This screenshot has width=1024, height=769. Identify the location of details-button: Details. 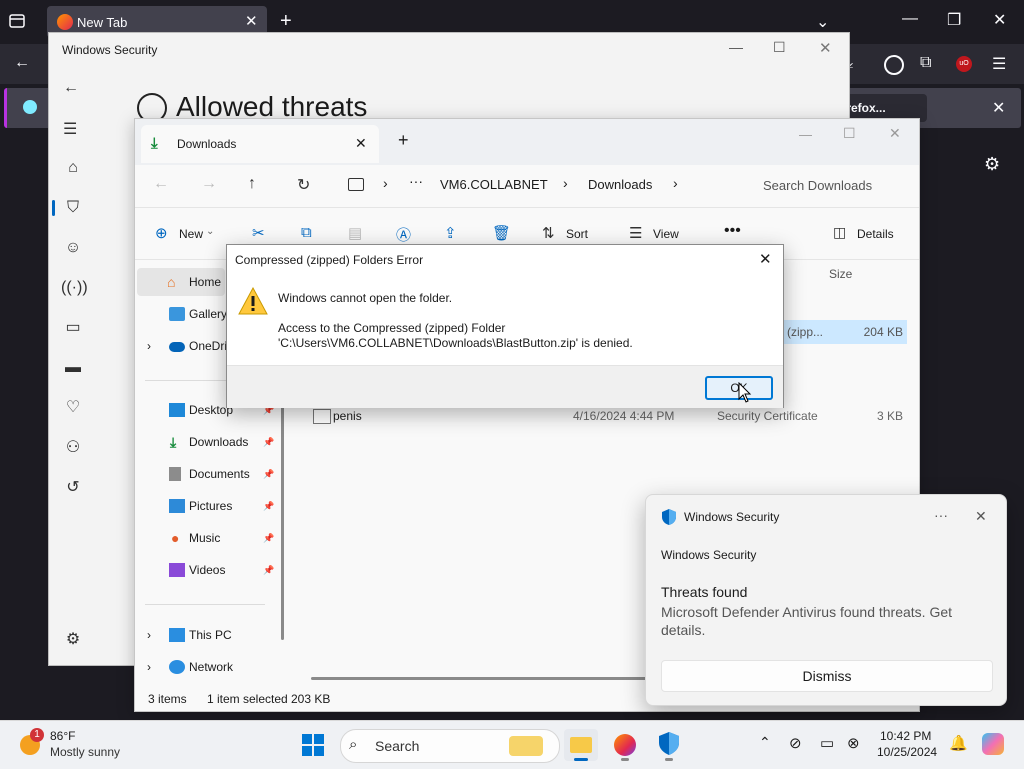
(875, 234).